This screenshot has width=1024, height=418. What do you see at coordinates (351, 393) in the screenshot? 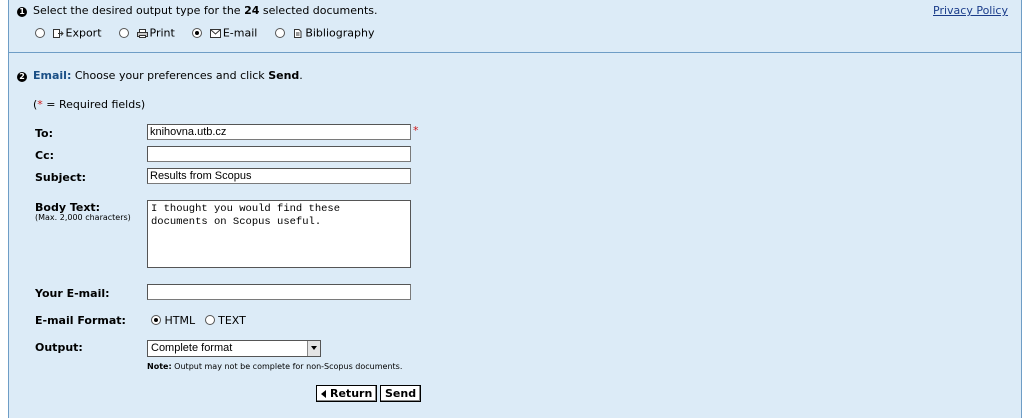
I see `return-button-label: Return` at bounding box center [351, 393].